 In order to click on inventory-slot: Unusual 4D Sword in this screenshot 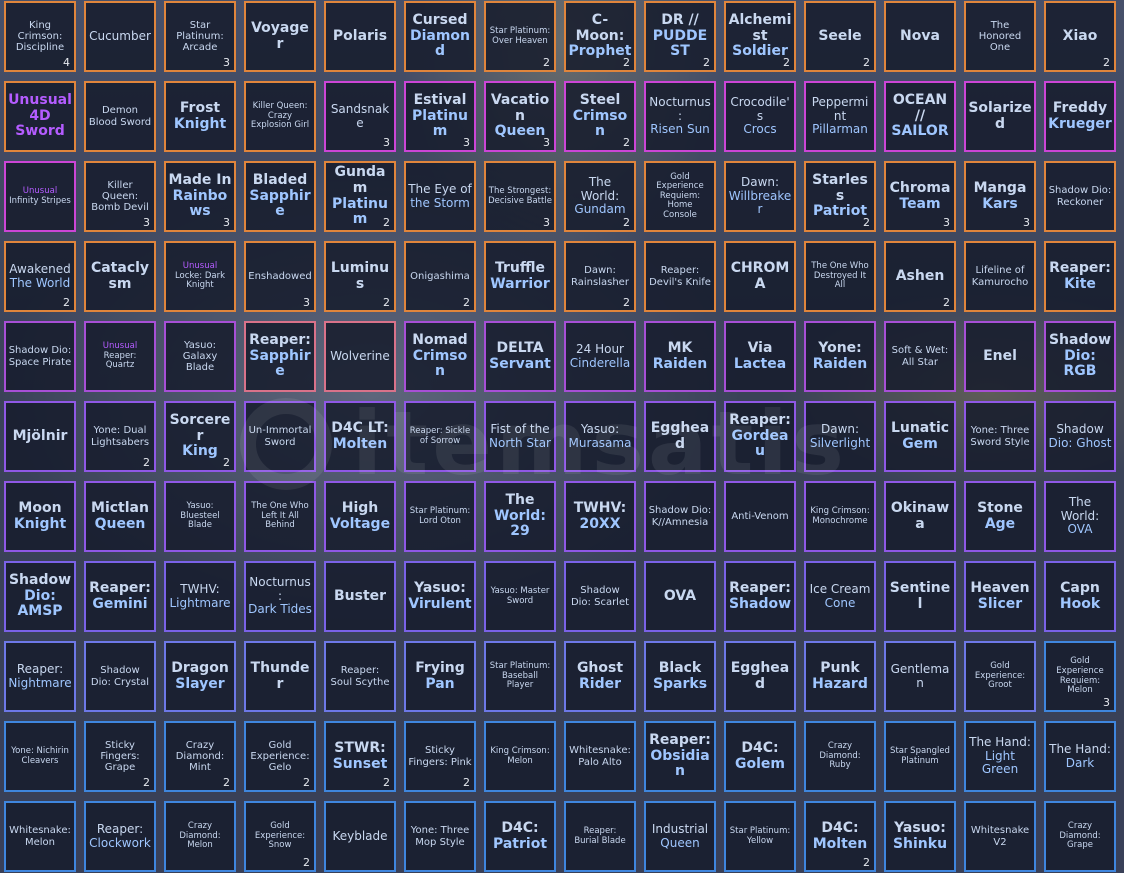, I will do `click(40, 116)`.